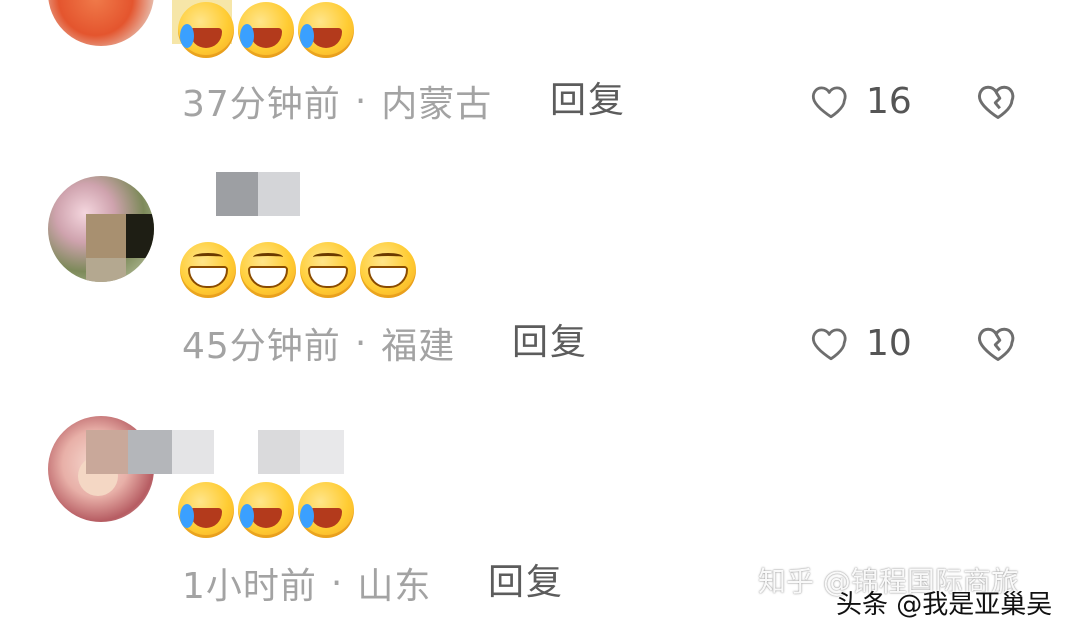  What do you see at coordinates (861, 343) in the screenshot?
I see `like-button: 10` at bounding box center [861, 343].